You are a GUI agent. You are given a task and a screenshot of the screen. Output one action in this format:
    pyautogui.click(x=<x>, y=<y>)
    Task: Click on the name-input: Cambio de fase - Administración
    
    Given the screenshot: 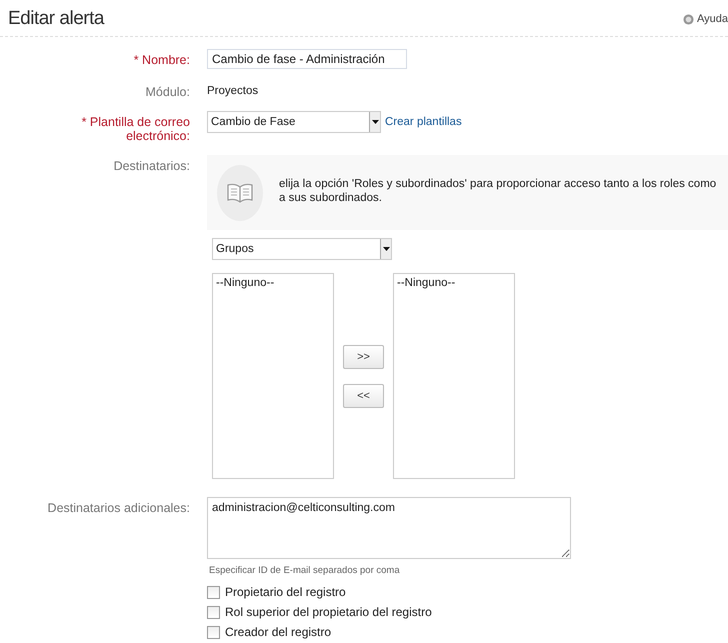 What is the action you would take?
    pyautogui.click(x=307, y=59)
    